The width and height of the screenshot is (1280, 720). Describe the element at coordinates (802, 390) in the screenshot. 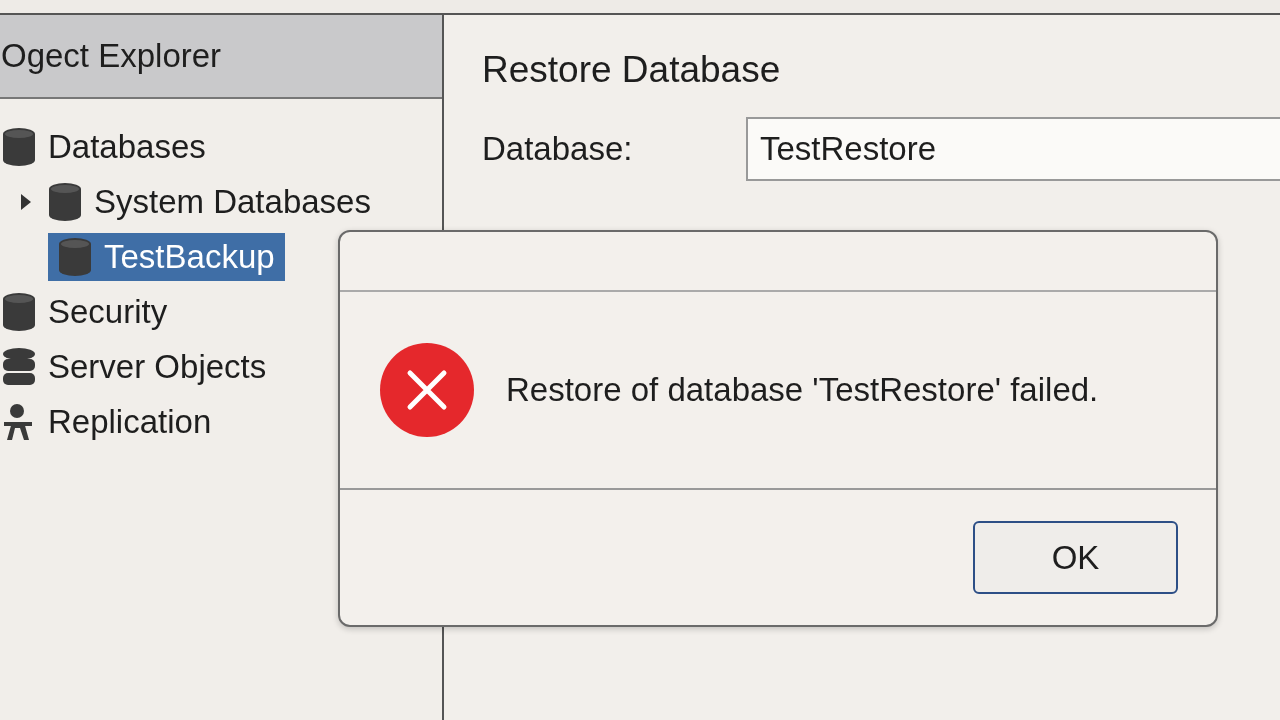

I see `error-message: Restore of database 'TestRestore' failed.` at that location.